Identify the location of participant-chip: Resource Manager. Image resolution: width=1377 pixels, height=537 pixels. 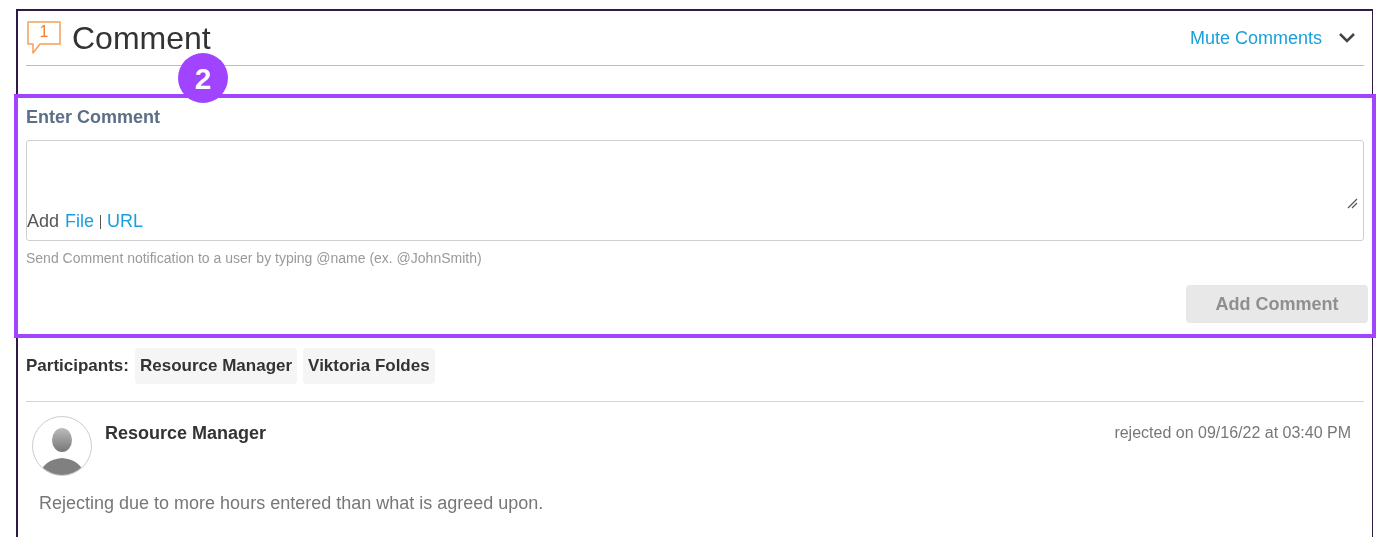
(216, 366).